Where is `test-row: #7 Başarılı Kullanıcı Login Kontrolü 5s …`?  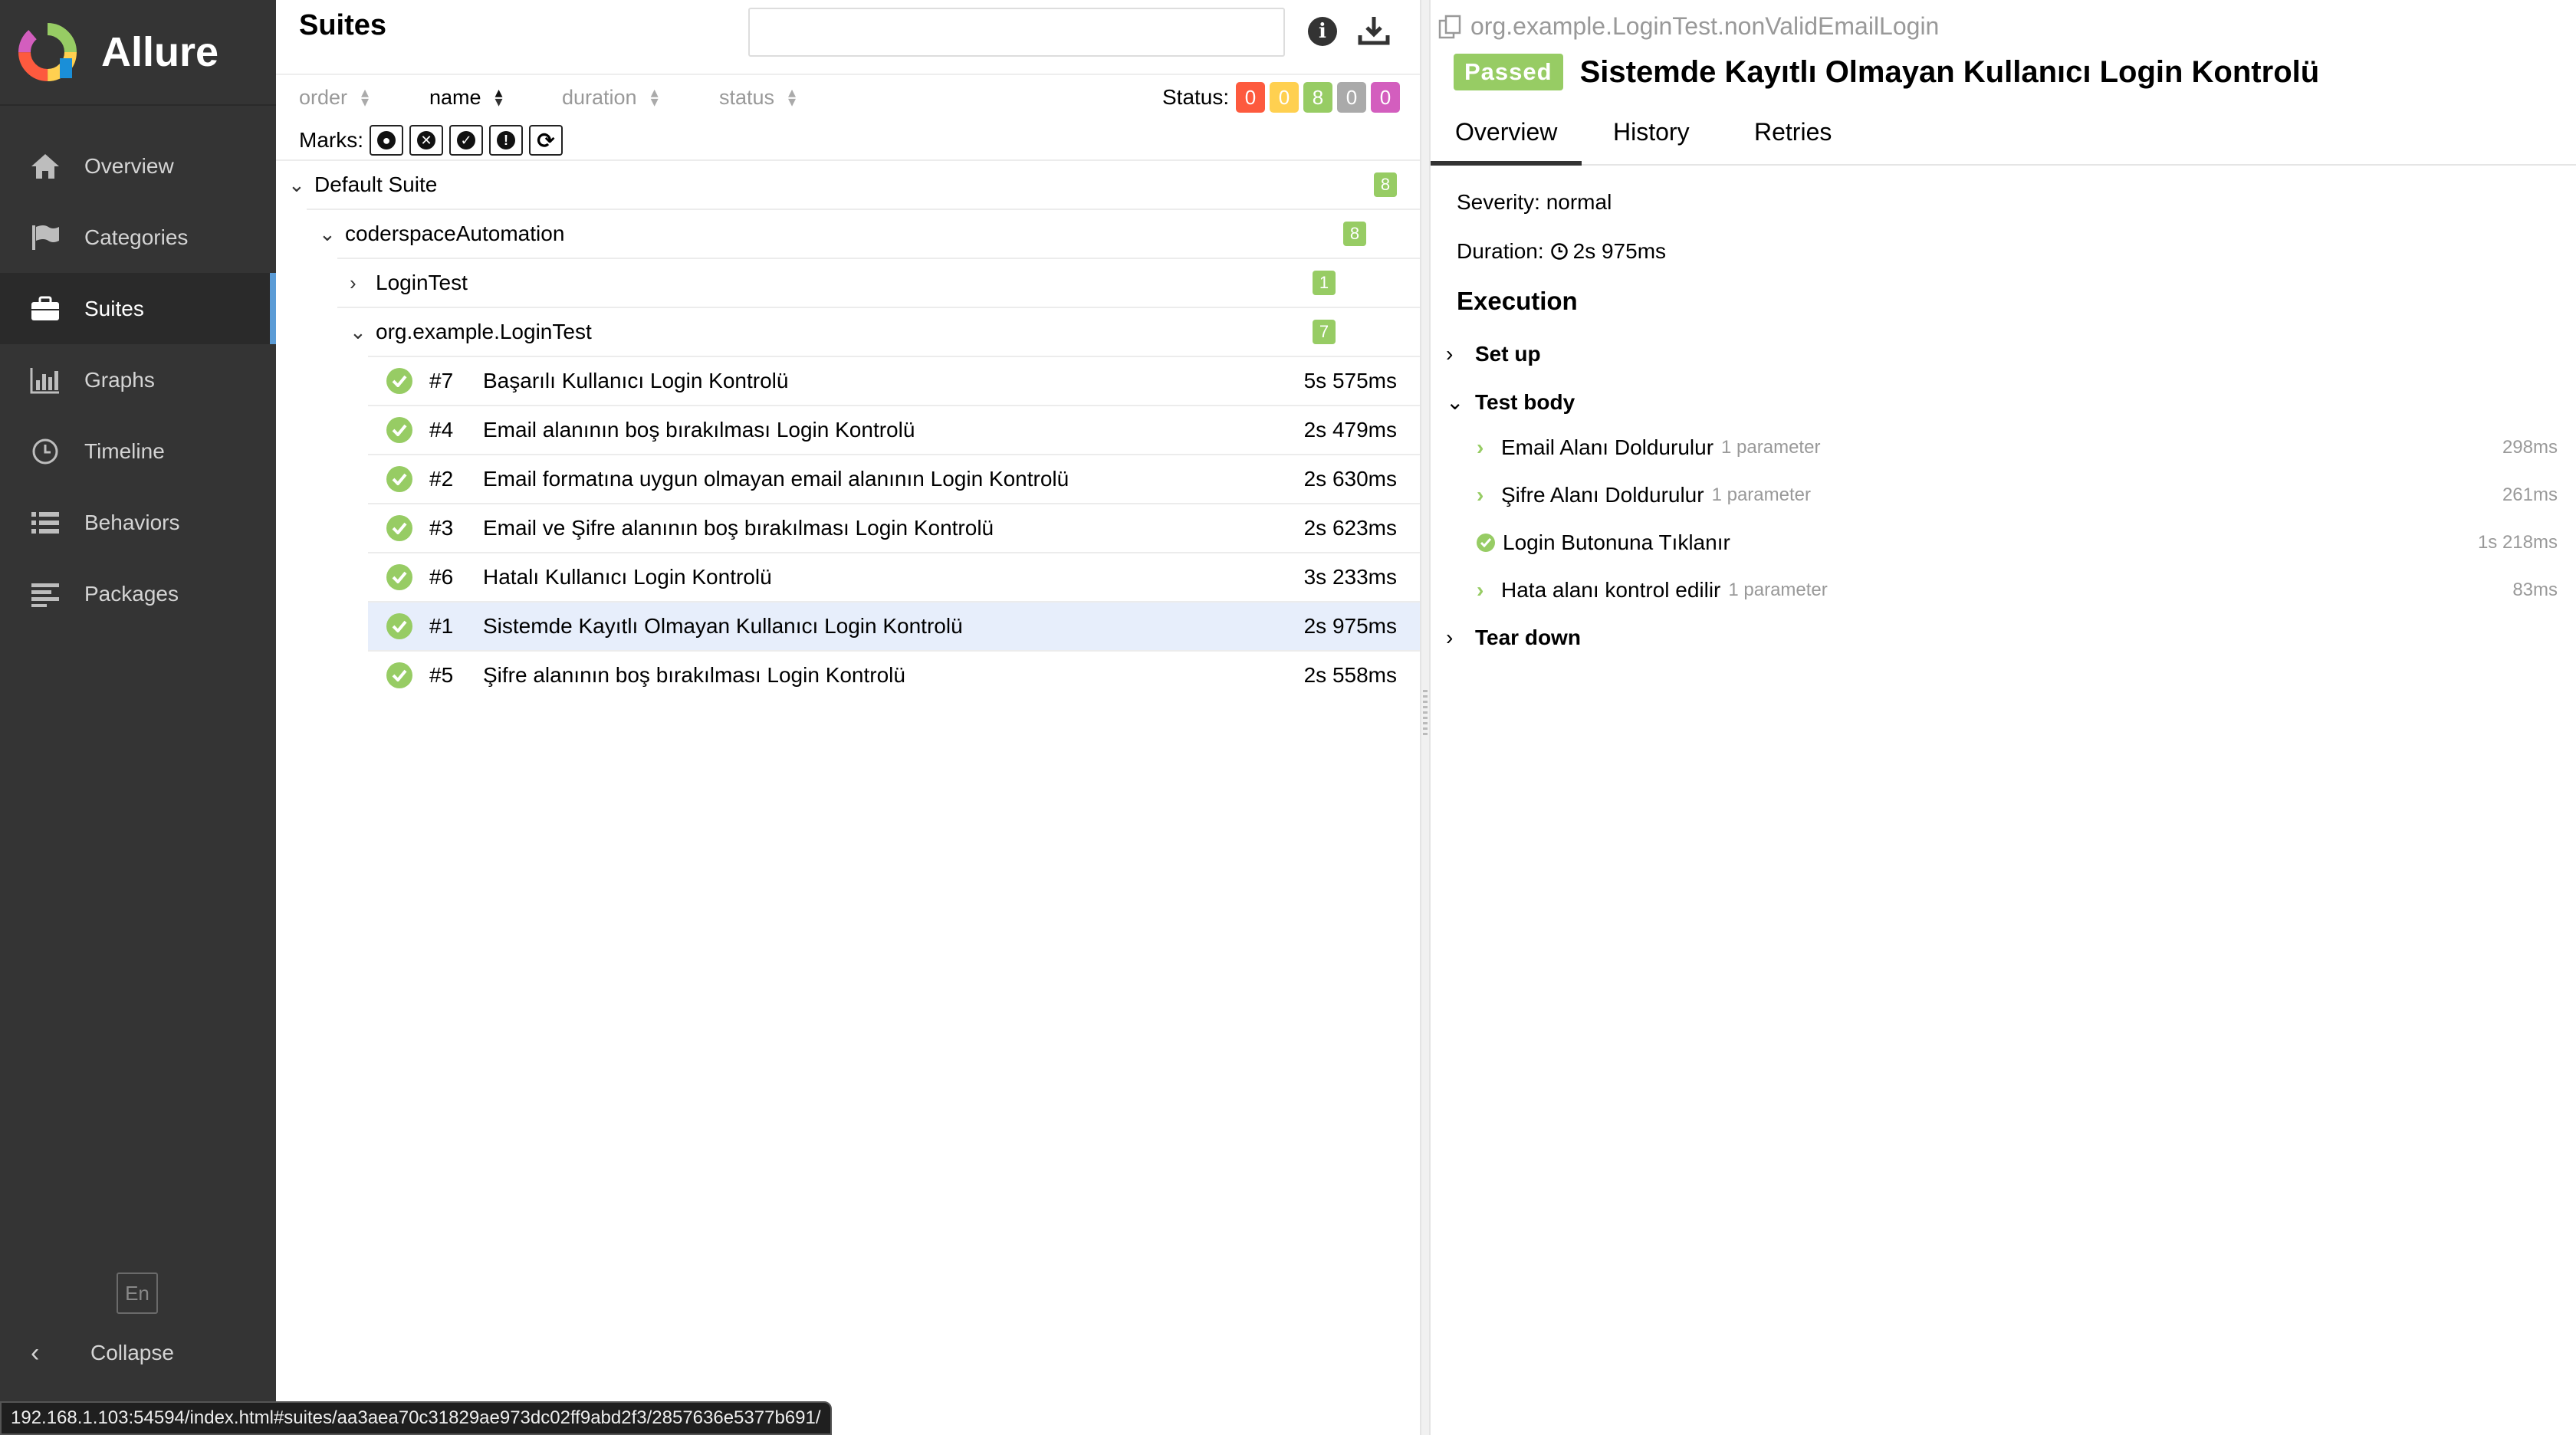
test-row: #7 Başarılı Kullanıcı Login Kontrolü 5s … is located at coordinates (894, 380).